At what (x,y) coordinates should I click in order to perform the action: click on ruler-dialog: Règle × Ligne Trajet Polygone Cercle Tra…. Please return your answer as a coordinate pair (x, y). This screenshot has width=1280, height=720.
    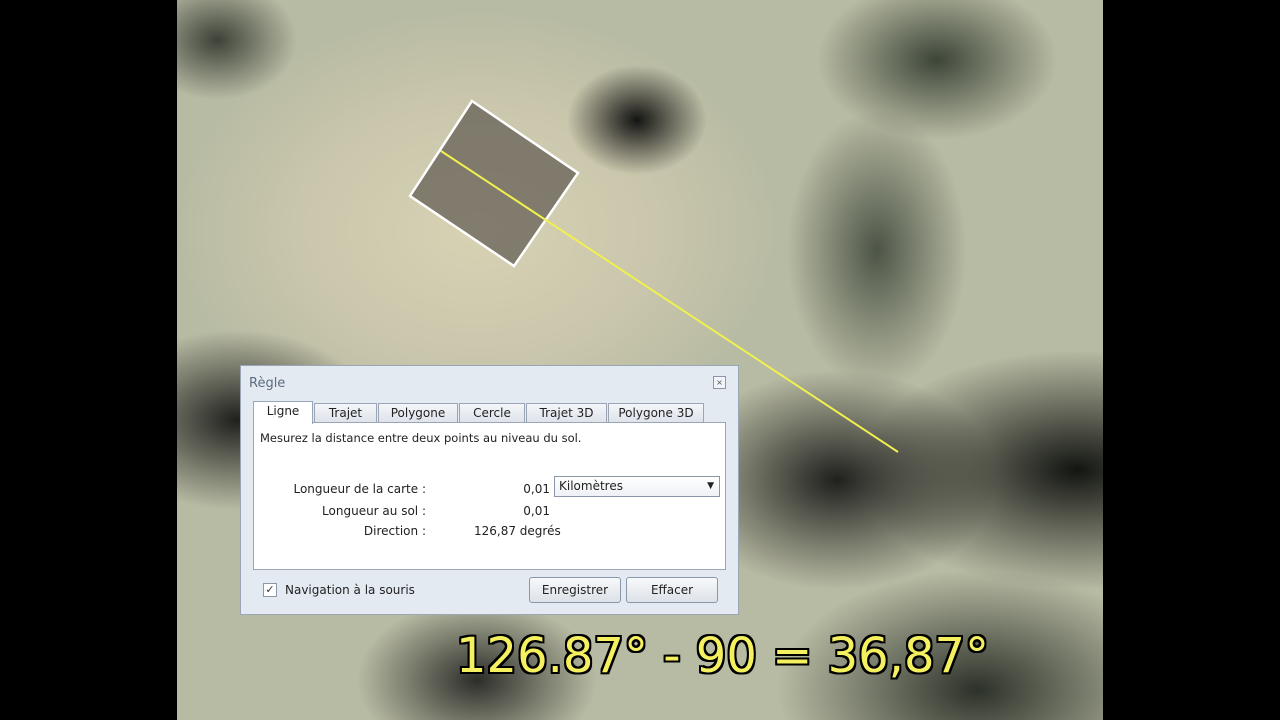
    Looking at the image, I should click on (489, 490).